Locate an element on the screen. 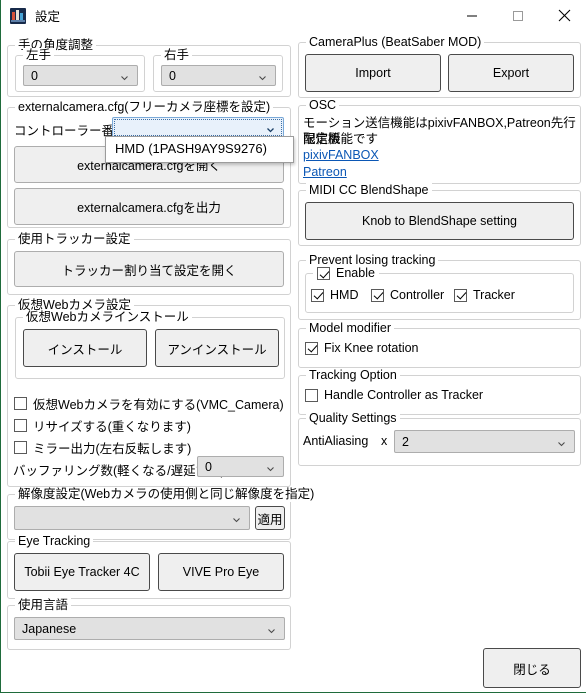  app-icon is located at coordinates (18, 15).